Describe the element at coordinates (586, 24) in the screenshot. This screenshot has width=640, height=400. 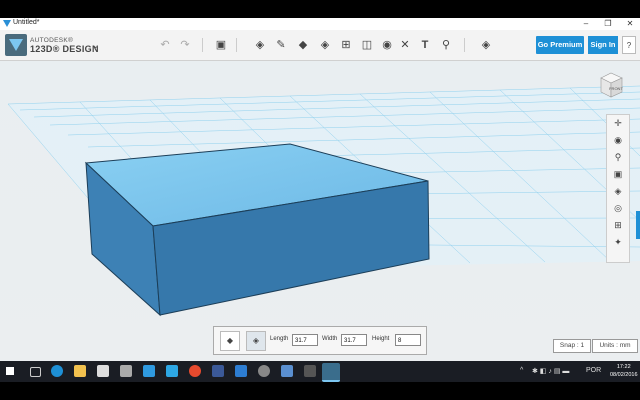
I see `minimize-button: –` at that location.